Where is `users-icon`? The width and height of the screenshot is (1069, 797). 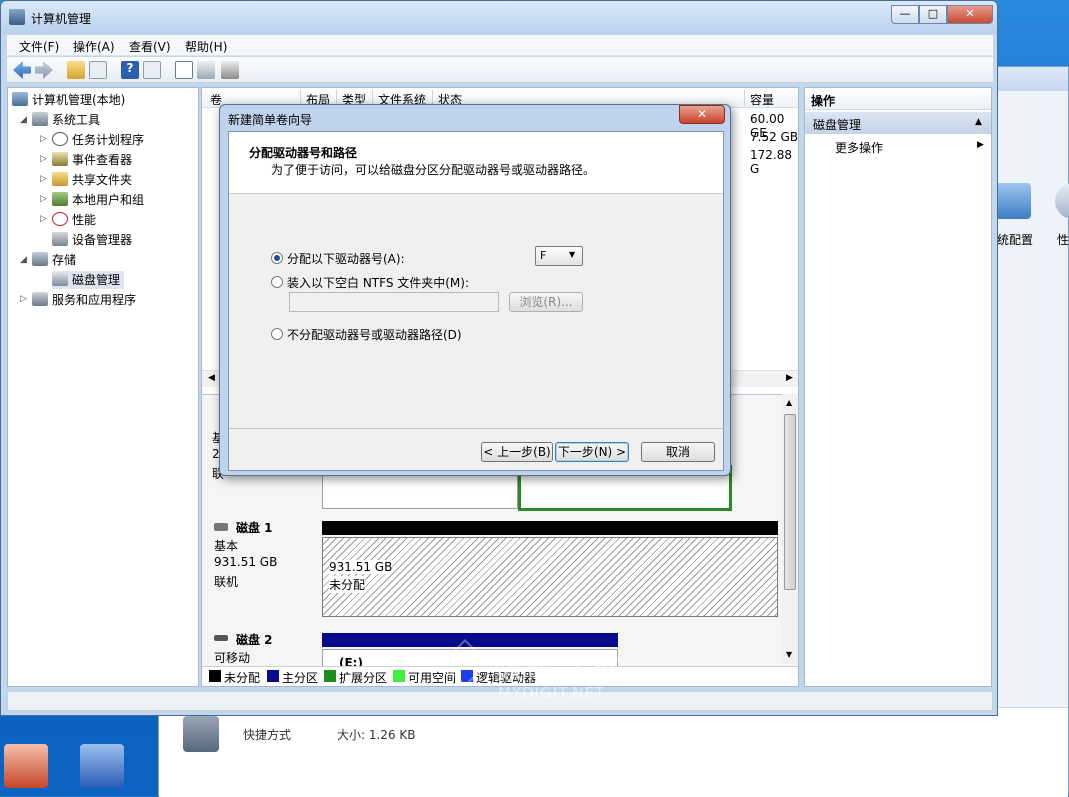 users-icon is located at coordinates (60, 199).